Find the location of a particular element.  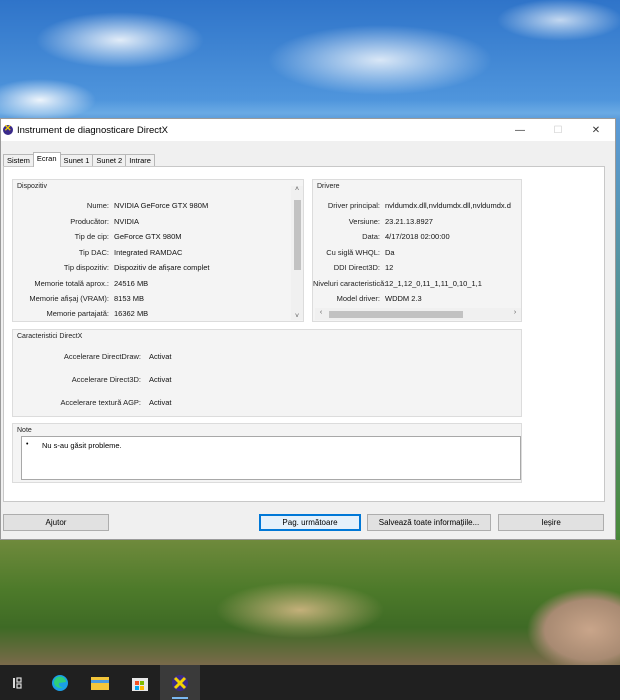

driver-label: Cu siglă WHQL: is located at coordinates (353, 252).